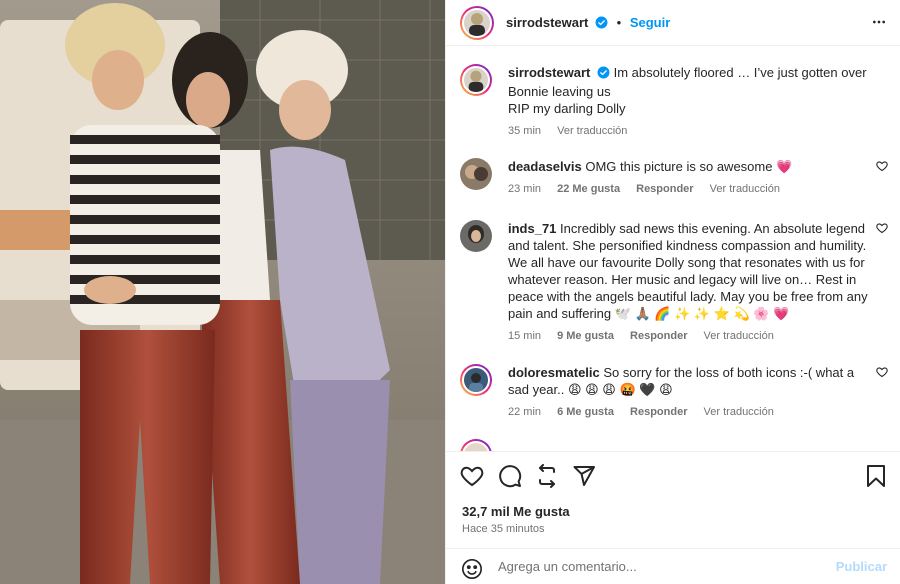 This screenshot has height=584, width=900. I want to click on author-username: sirrodstewart, so click(547, 22).